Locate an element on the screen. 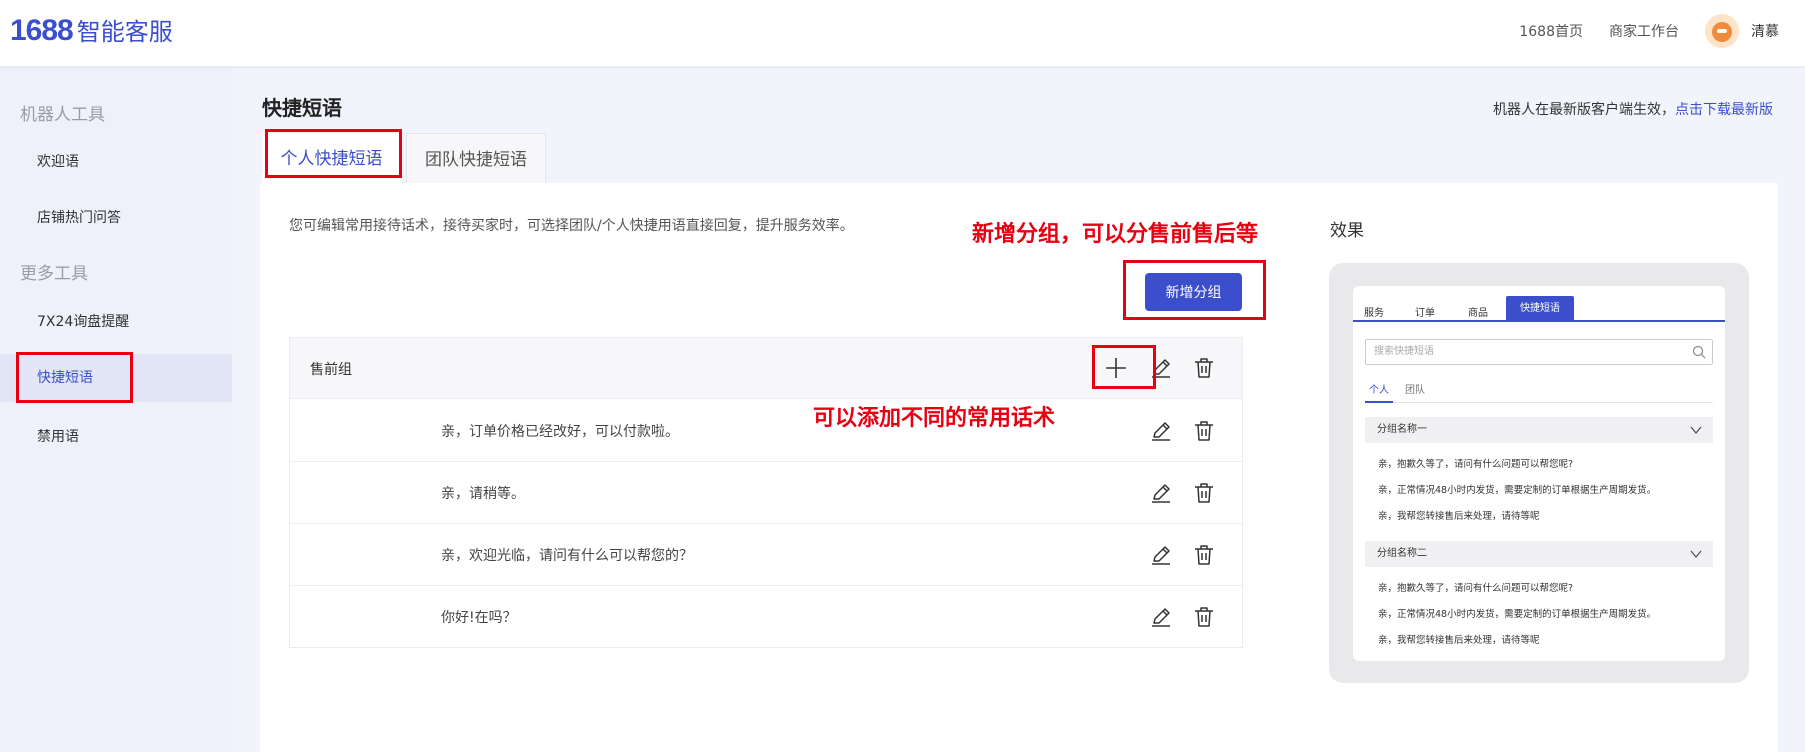  annotation-add-group-note: 新增分组，可以分售前售后等 is located at coordinates (1115, 234).